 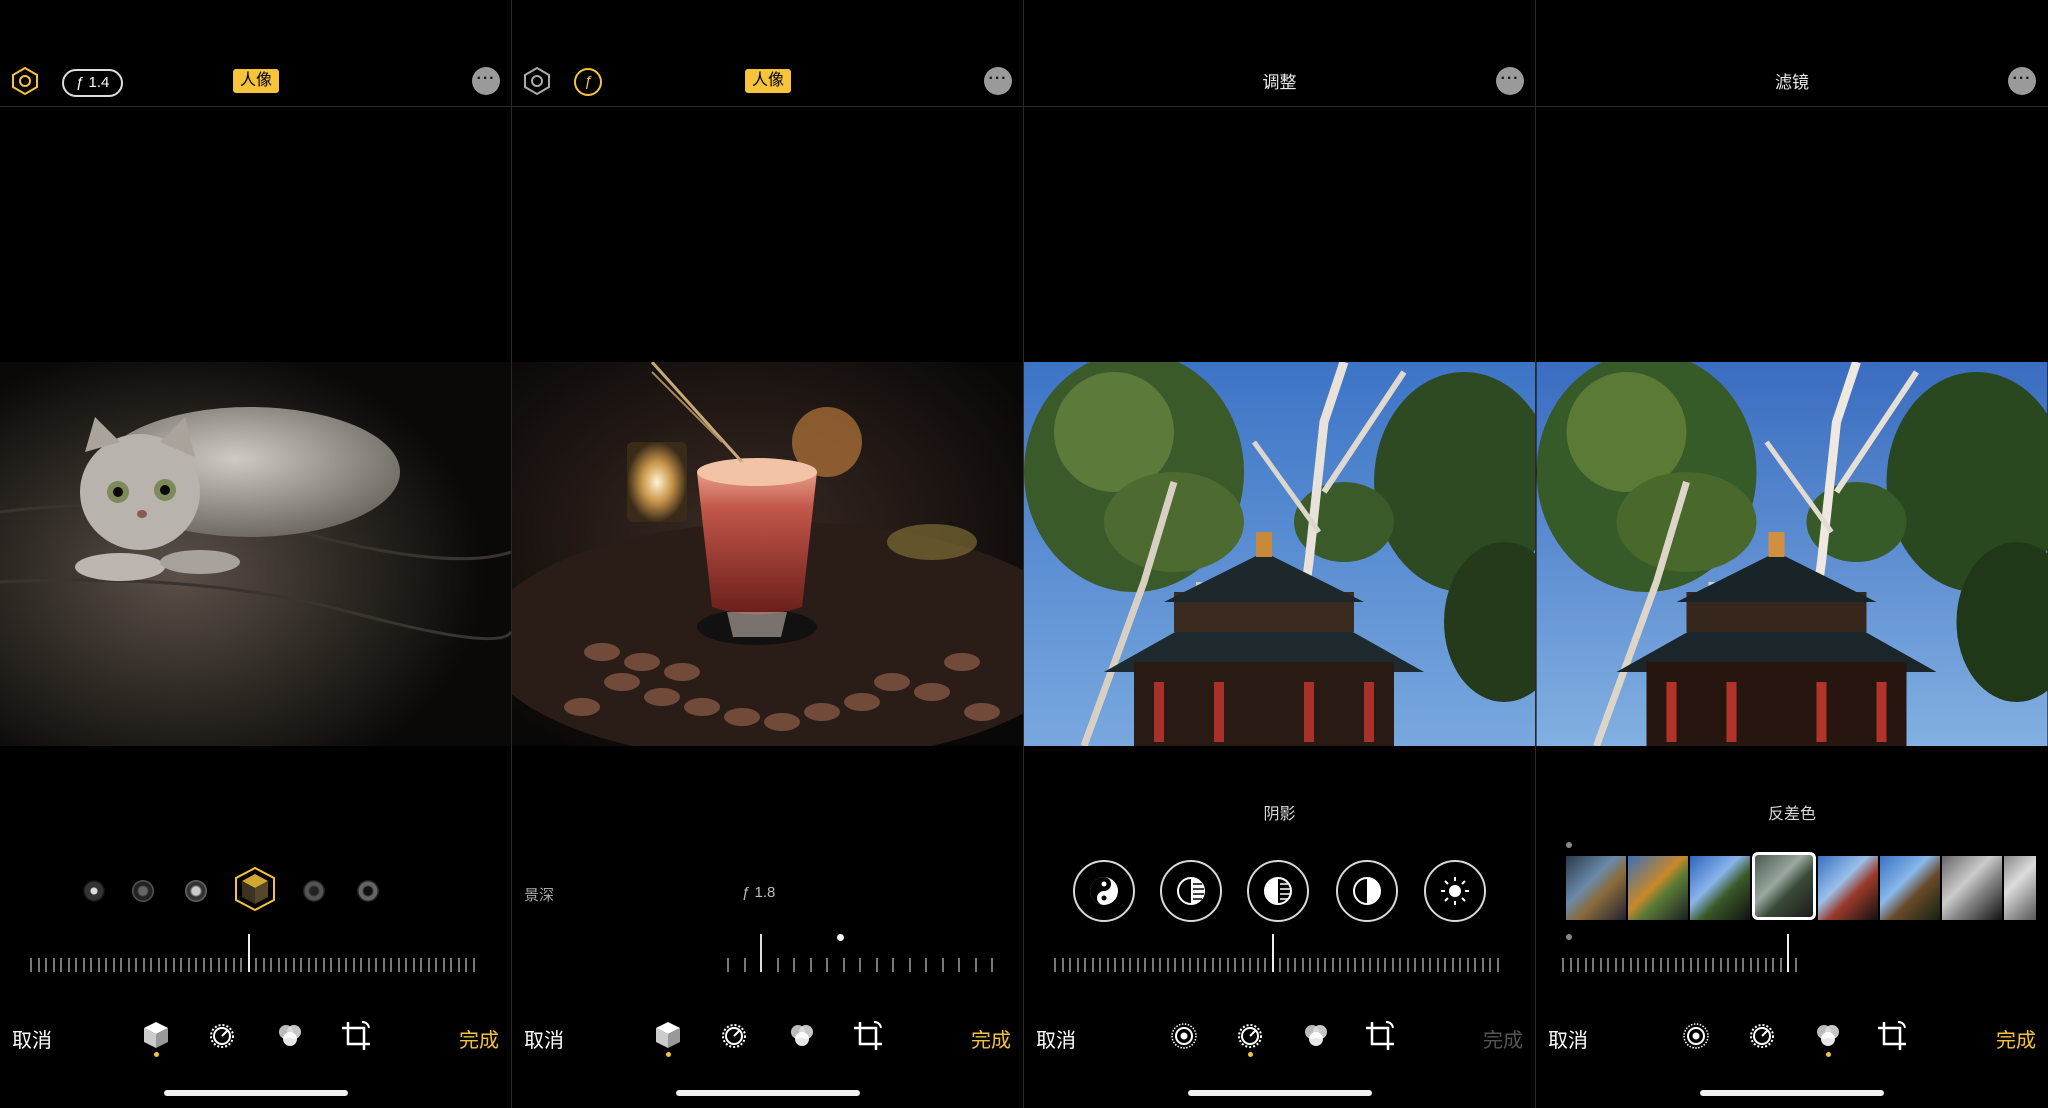 I want to click on adjust-caption: 阴影, so click(x=1279, y=814).